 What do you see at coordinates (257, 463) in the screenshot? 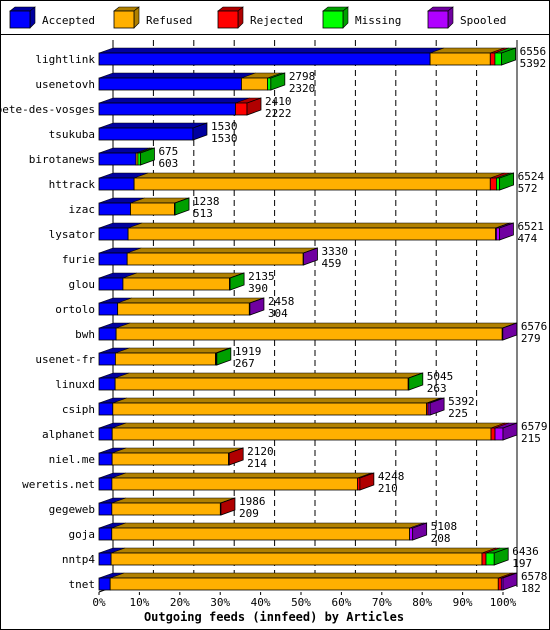
I see `row-accepted-label: 214` at bounding box center [257, 463].